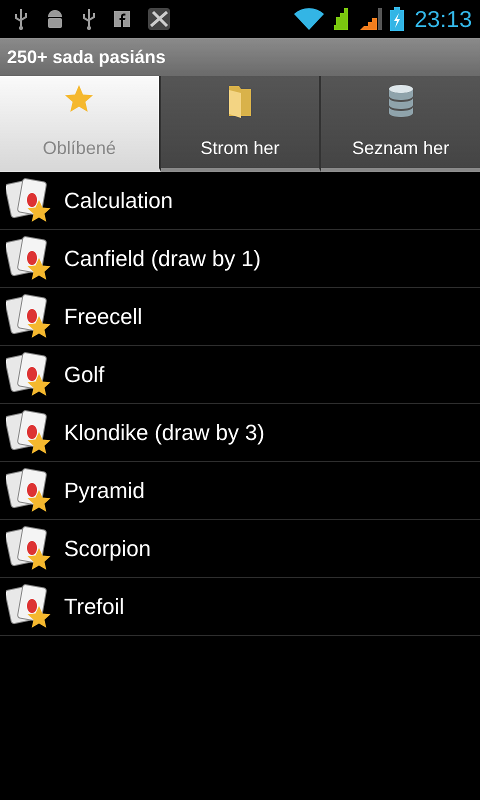 The image size is (480, 800). I want to click on tab: Seznam her, so click(400, 124).